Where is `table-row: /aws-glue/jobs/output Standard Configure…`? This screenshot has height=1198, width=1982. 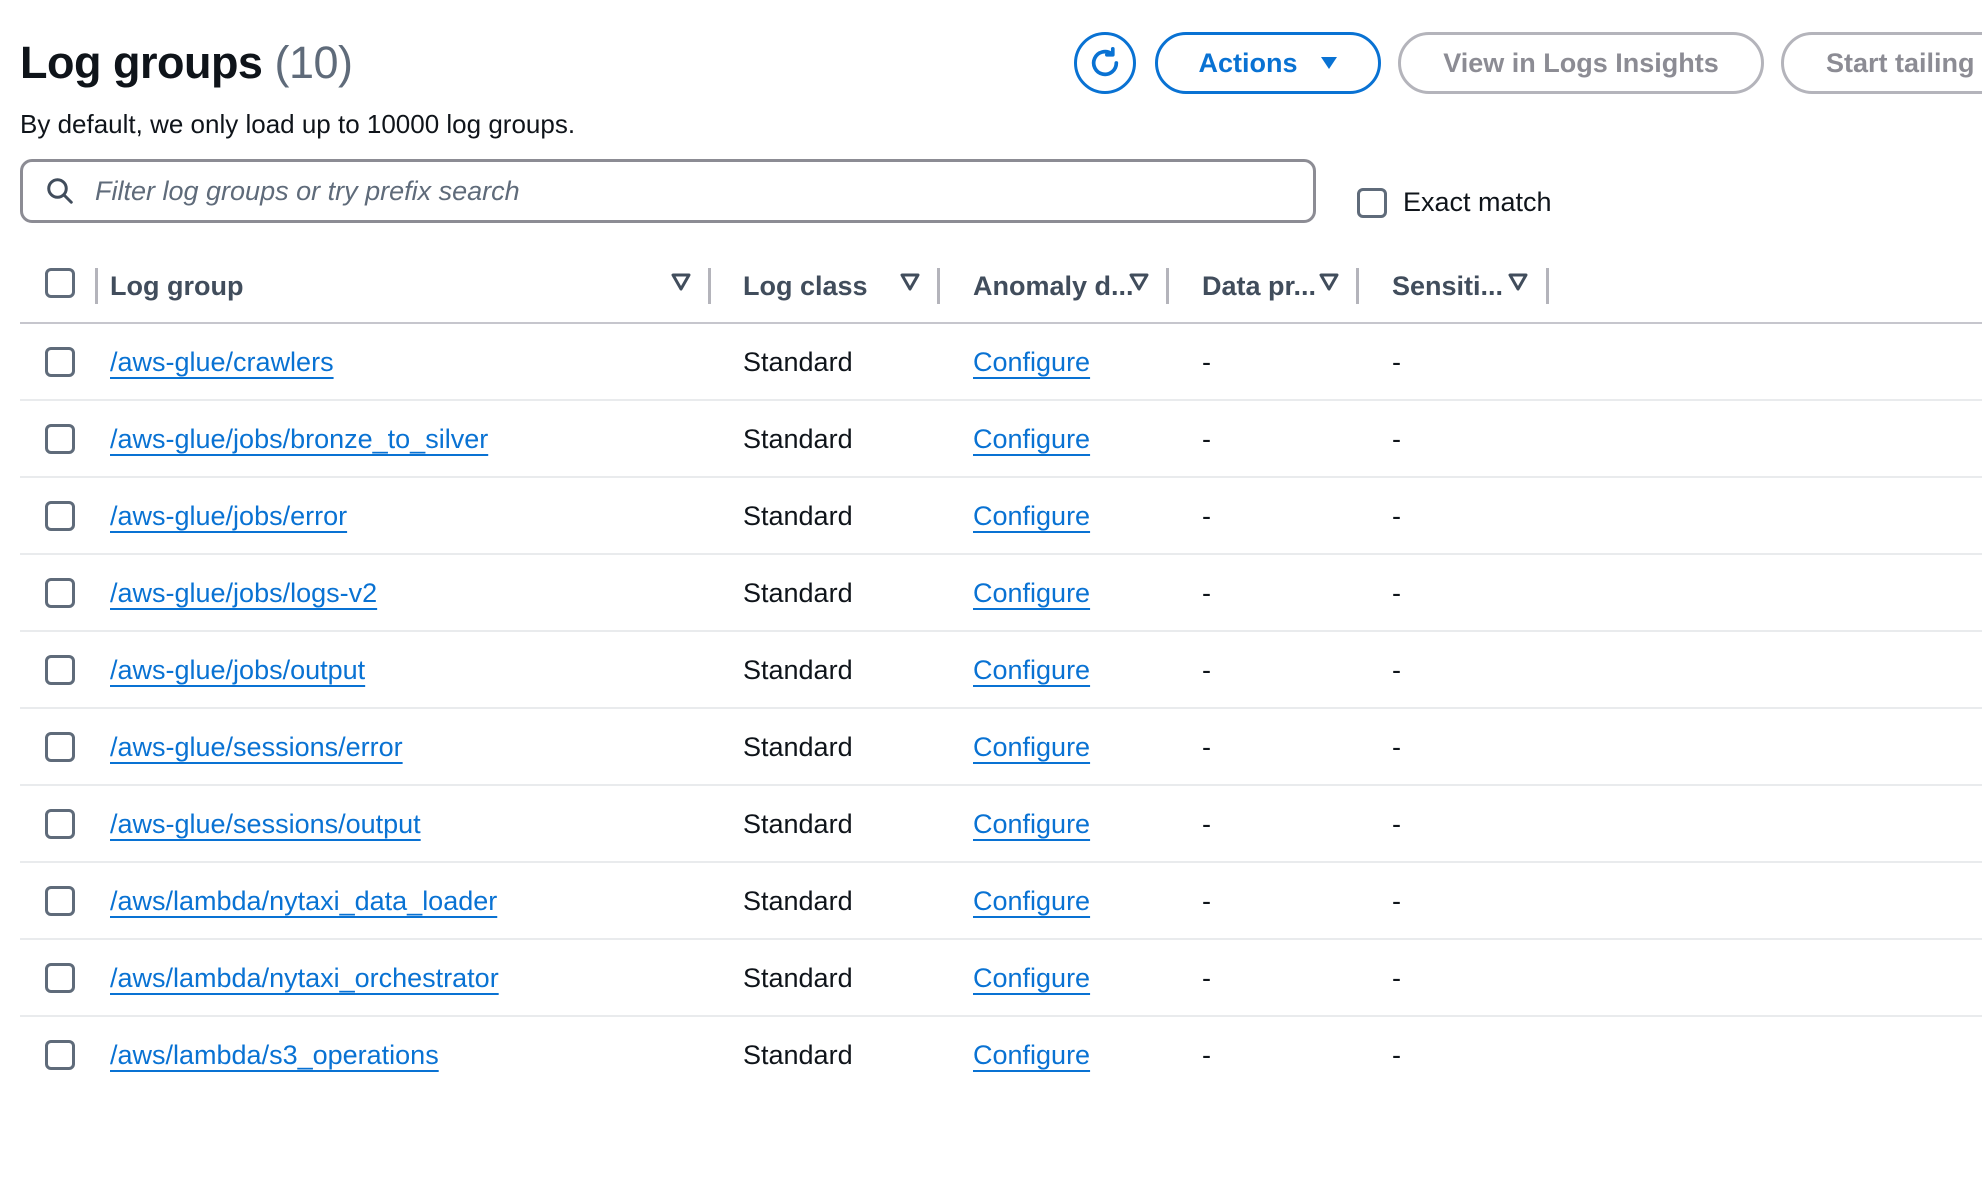 table-row: /aws-glue/jobs/output Standard Configure… is located at coordinates (1001, 670).